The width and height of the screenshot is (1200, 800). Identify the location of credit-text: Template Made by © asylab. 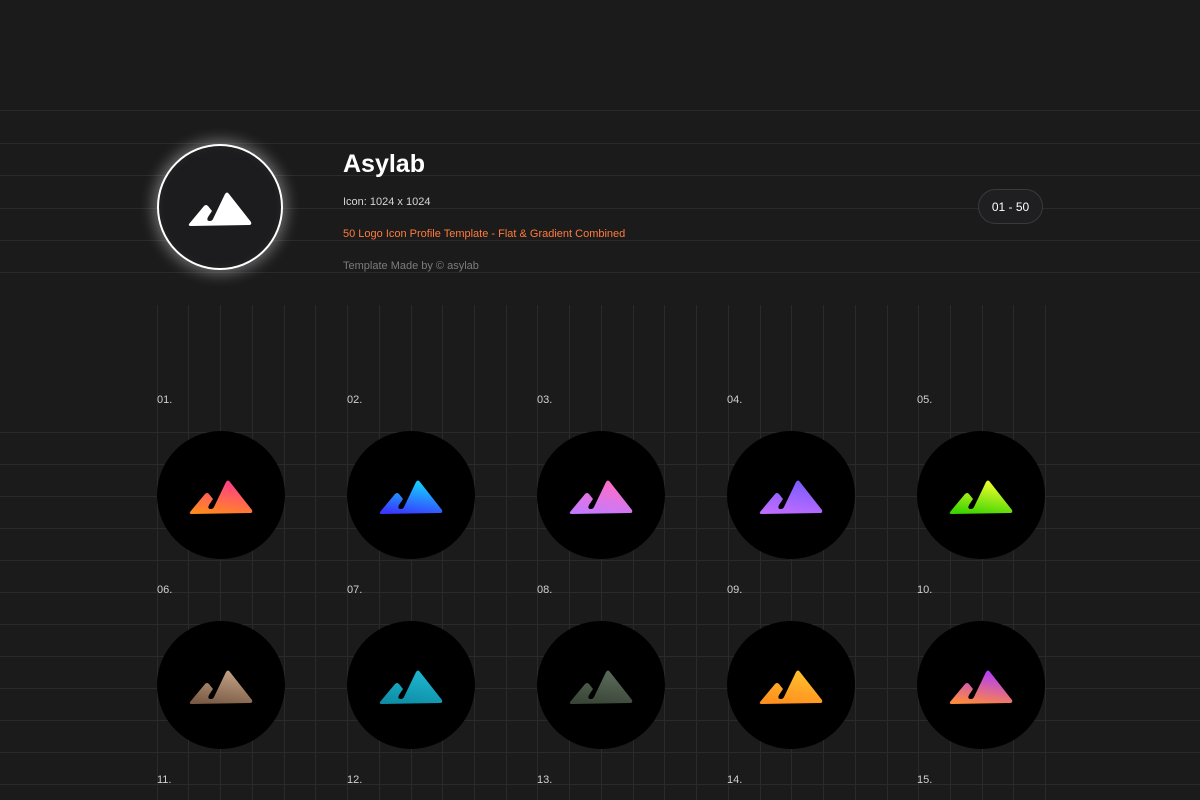
(411, 266).